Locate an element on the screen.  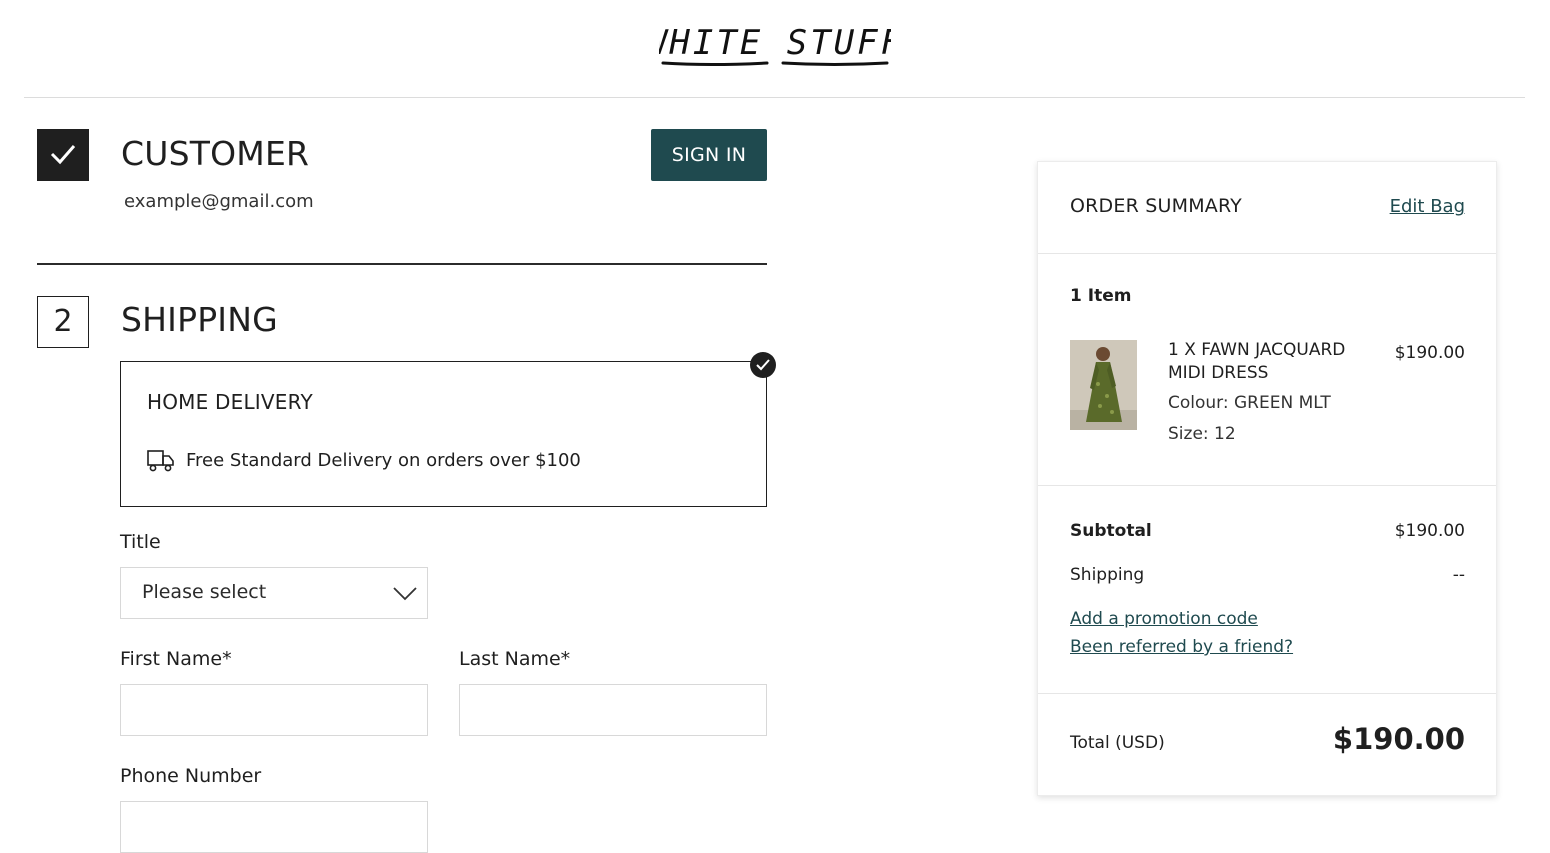
item-colour: Colour: GREEN MLT is located at coordinates (1249, 403).